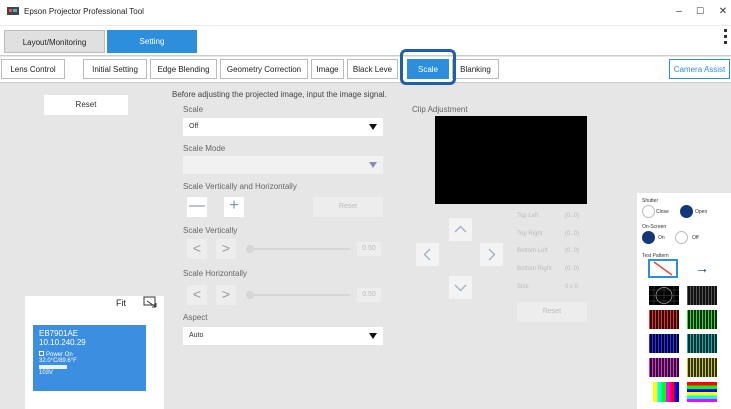 The image size is (731, 409). I want to click on power-icon, so click(41, 353).